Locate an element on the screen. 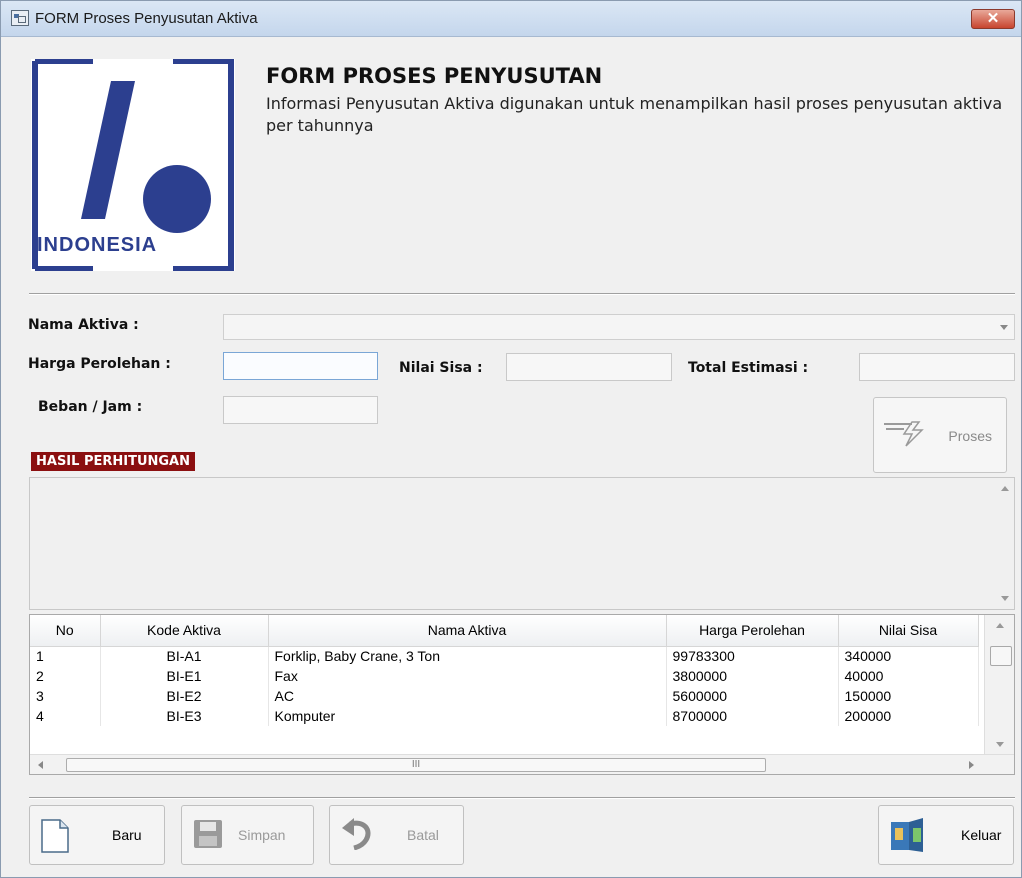 The height and width of the screenshot is (878, 1022). grid-vertical-scrollbar is located at coordinates (999, 685).